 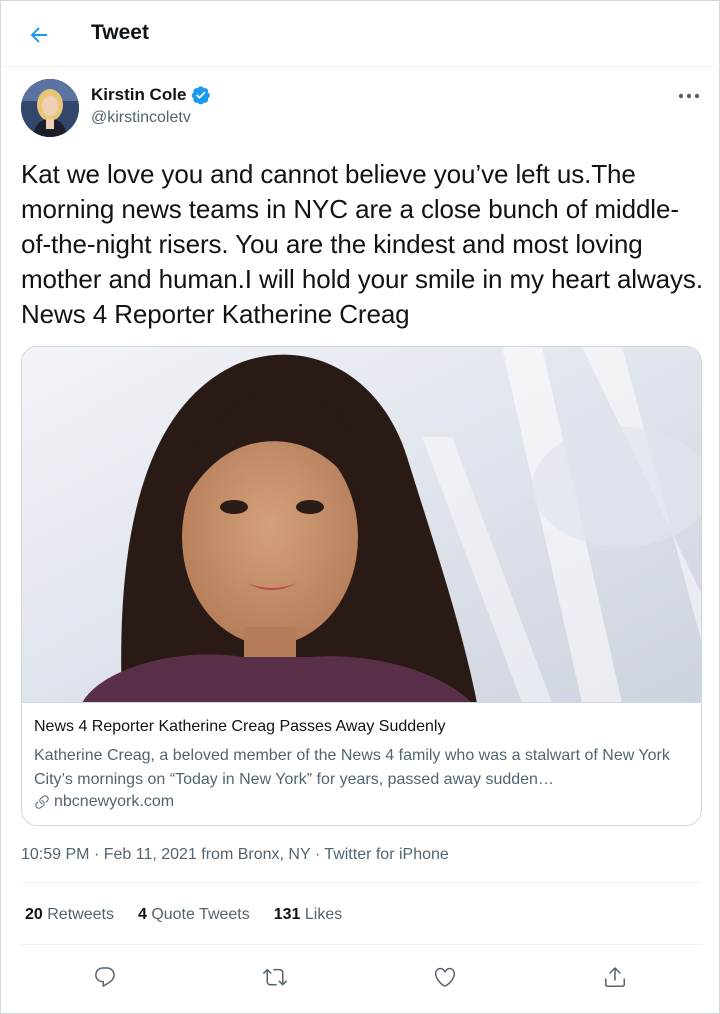 I want to click on retweets-label: Retweets, so click(x=80, y=914).